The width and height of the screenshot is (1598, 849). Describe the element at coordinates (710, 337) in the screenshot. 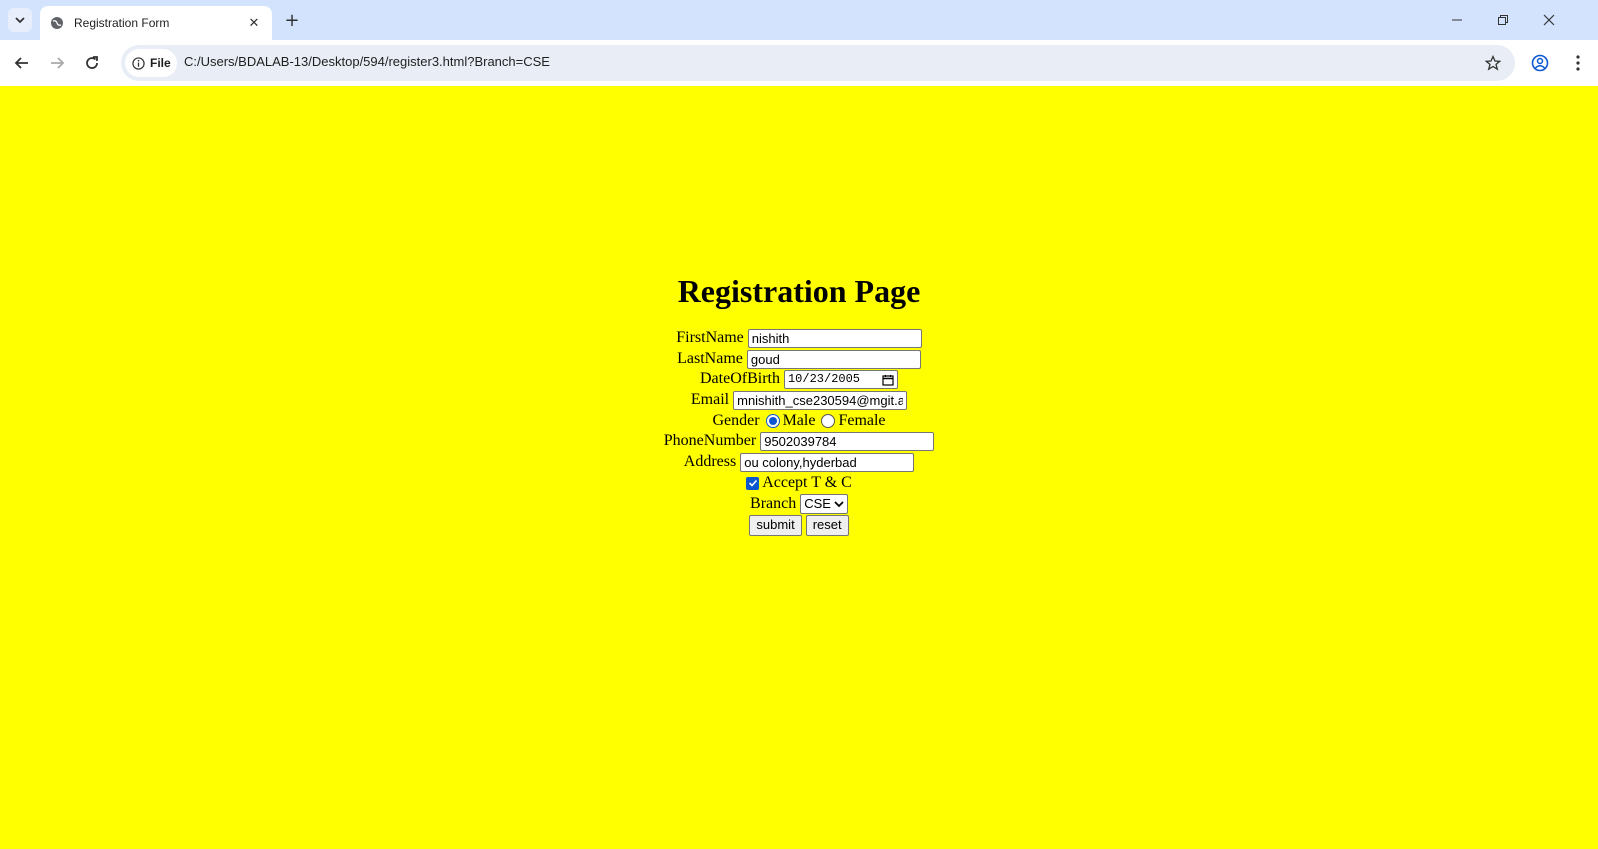

I see `firstname-label: FirstName` at that location.